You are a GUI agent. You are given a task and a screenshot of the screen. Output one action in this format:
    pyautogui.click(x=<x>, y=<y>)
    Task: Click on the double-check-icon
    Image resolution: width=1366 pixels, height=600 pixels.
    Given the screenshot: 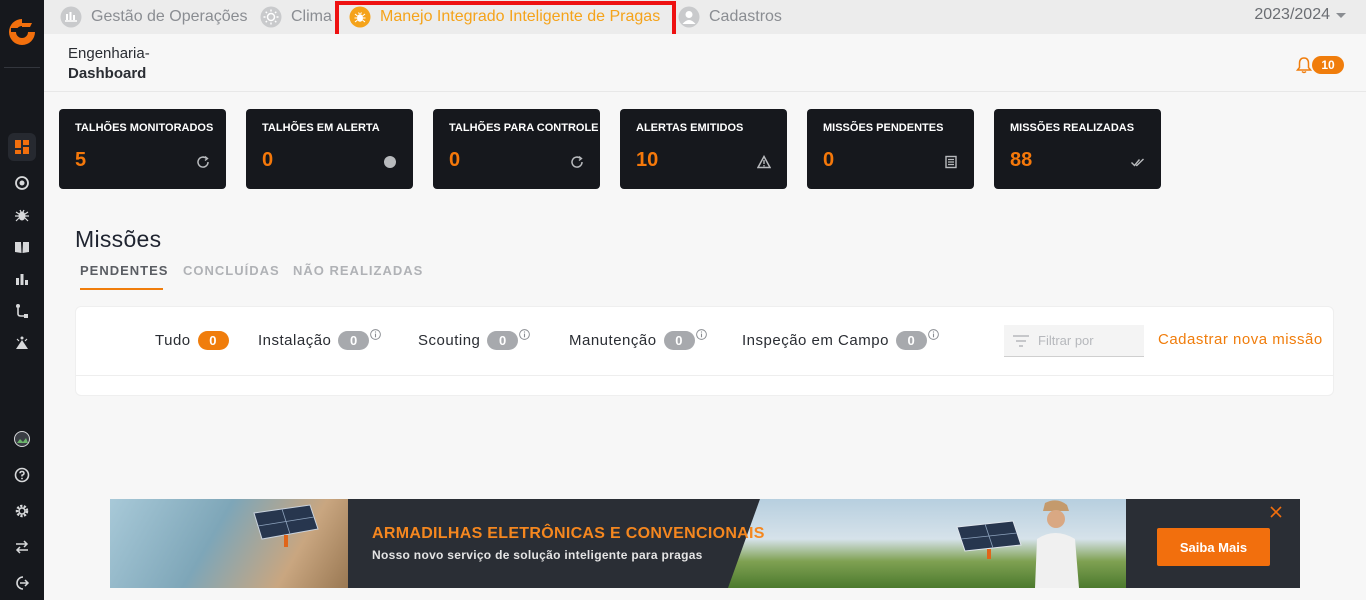 What is the action you would take?
    pyautogui.click(x=1137, y=162)
    